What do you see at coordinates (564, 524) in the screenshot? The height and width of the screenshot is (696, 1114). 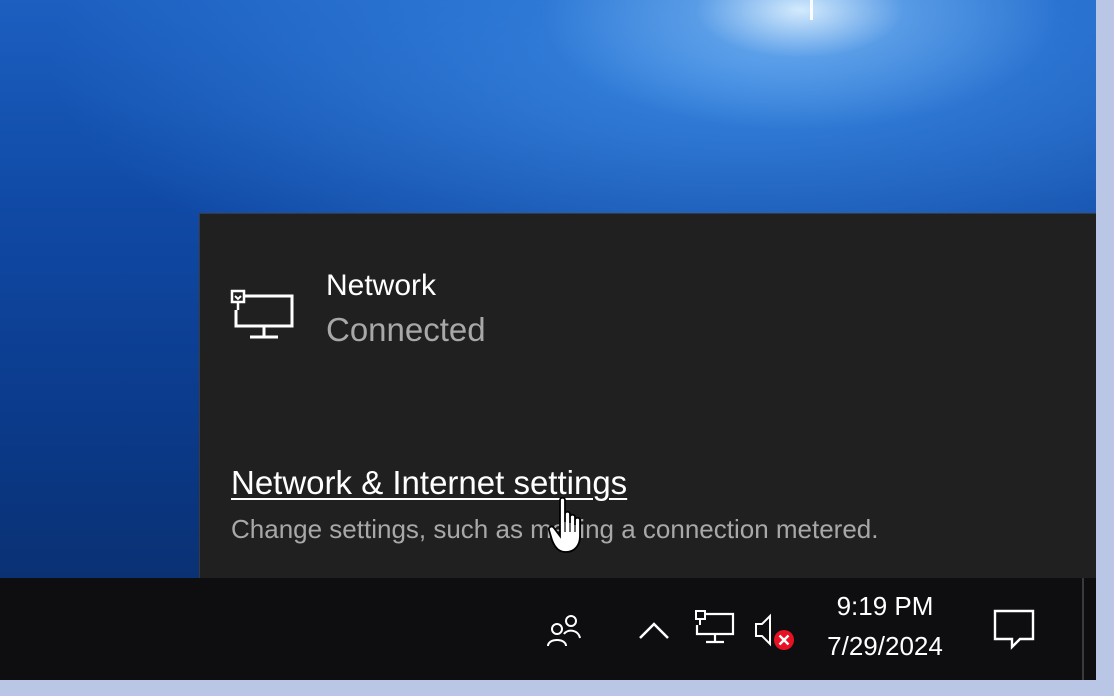 I see `hand-cursor-icon` at bounding box center [564, 524].